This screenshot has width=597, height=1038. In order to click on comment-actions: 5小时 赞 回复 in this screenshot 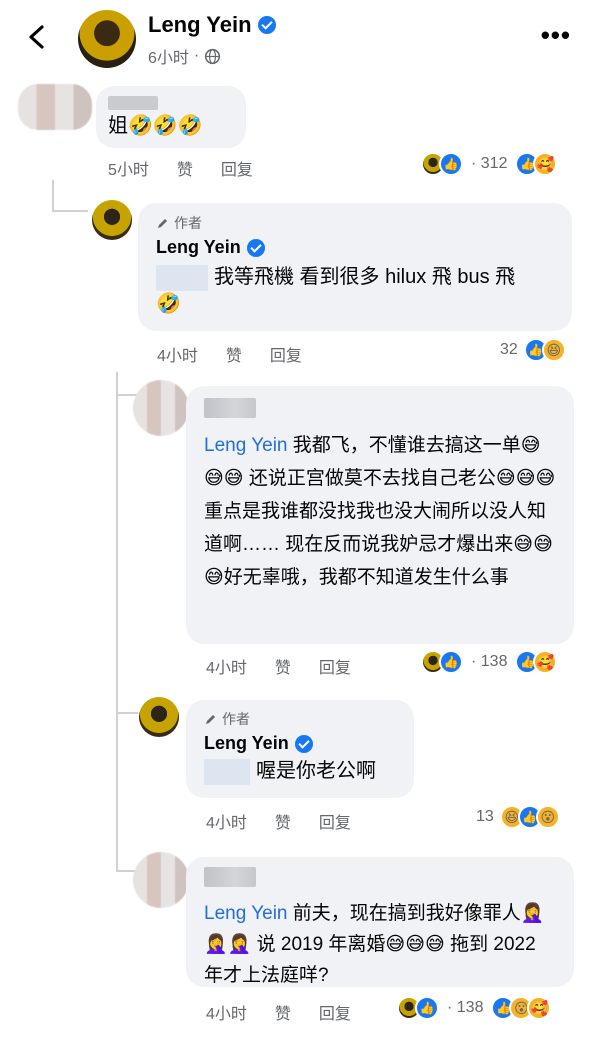, I will do `click(180, 168)`.